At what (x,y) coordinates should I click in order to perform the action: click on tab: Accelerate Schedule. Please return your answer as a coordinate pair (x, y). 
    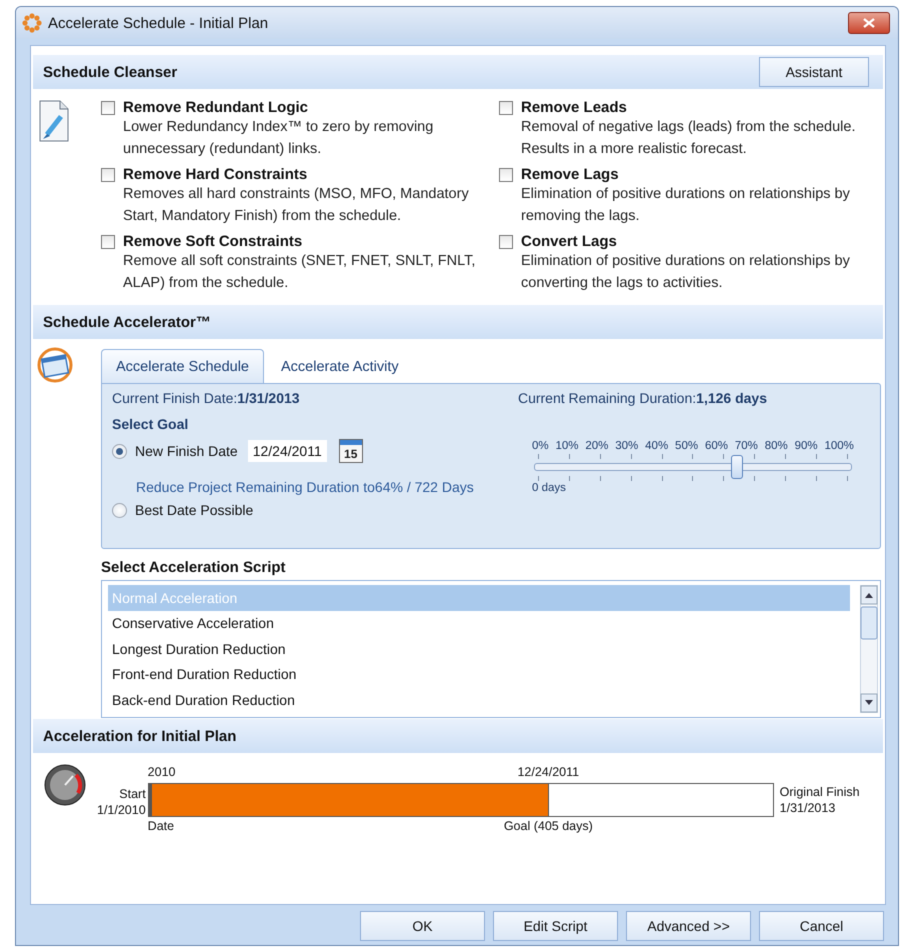
    Looking at the image, I should click on (182, 366).